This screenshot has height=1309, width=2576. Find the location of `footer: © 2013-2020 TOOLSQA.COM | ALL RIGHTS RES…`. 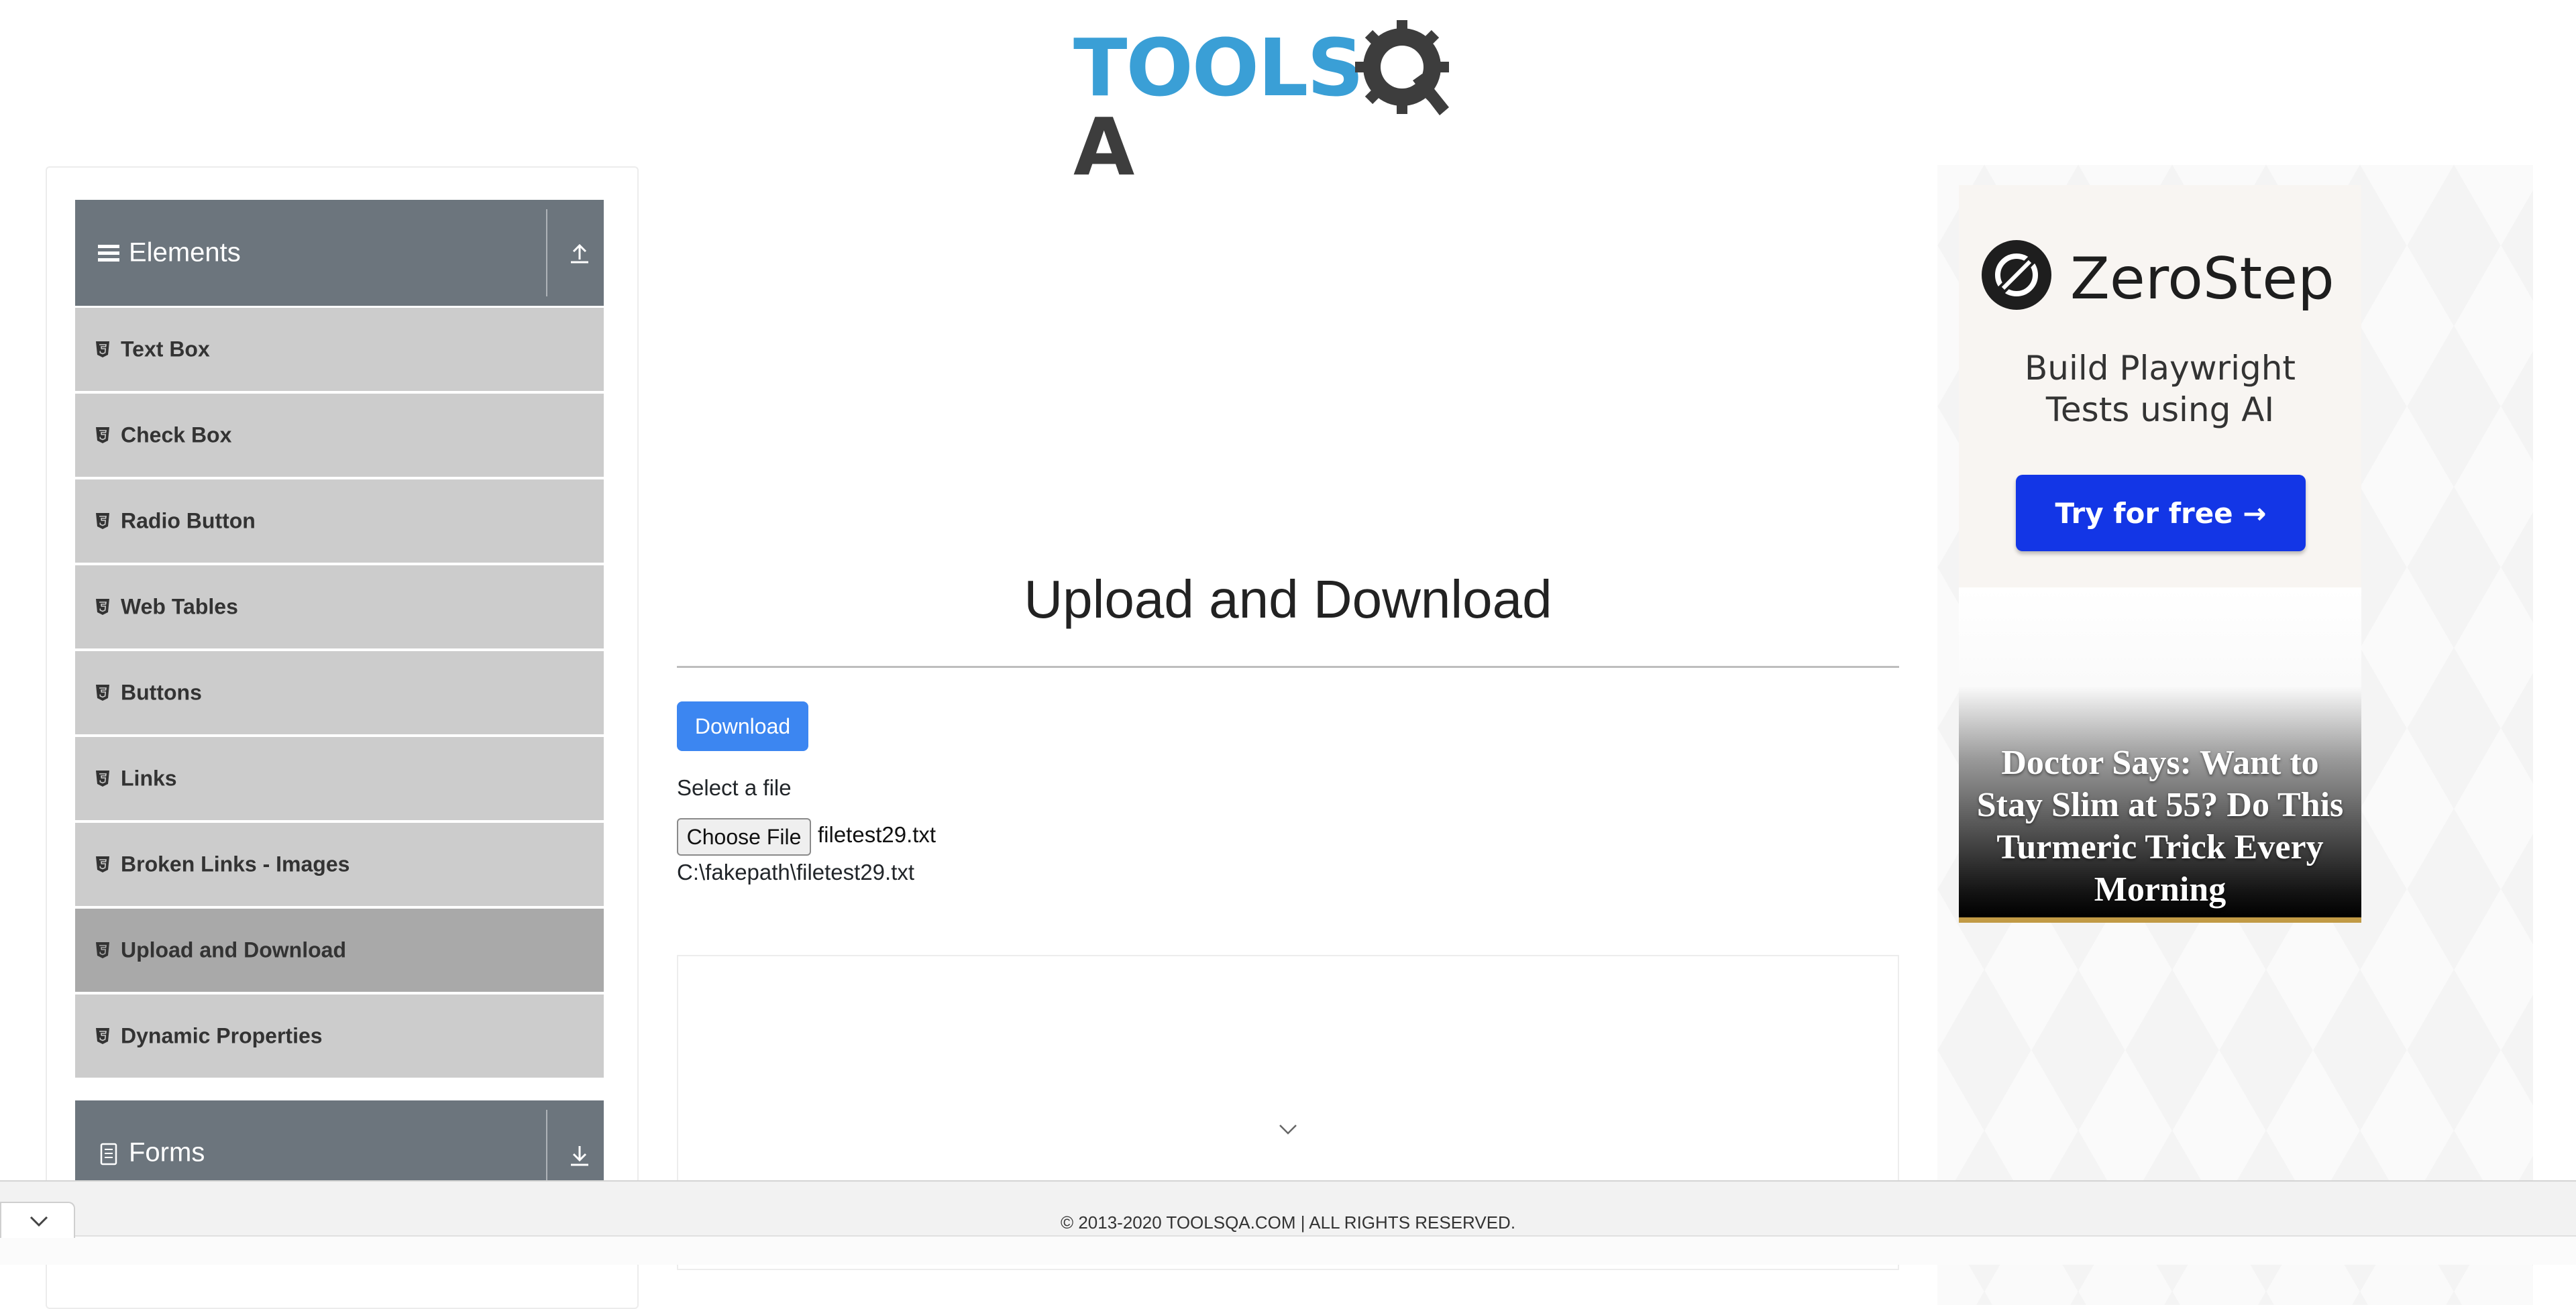

footer: © 2013-2020 TOOLSQA.COM | ALL RIGHTS RES… is located at coordinates (1288, 1223).